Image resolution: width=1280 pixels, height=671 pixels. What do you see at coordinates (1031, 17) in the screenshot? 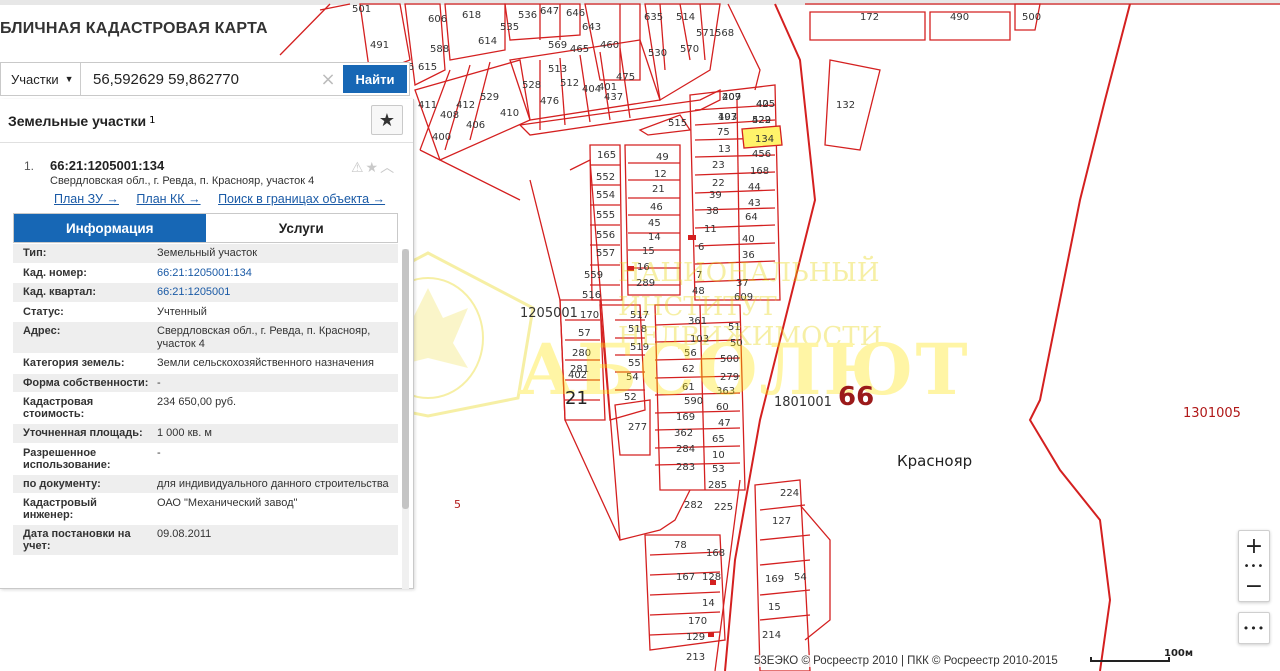
I see `parcel-number: 500` at bounding box center [1031, 17].